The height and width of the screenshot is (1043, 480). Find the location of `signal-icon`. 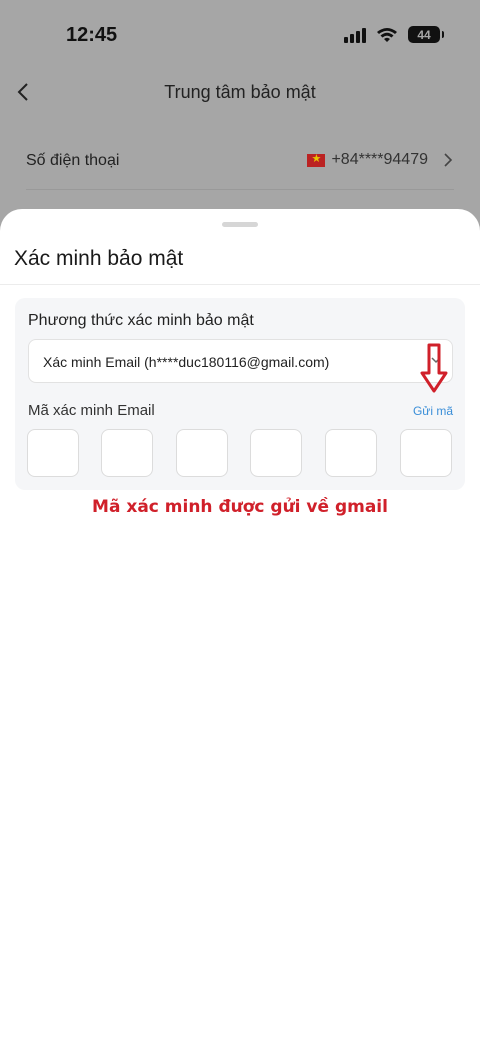

signal-icon is located at coordinates (355, 35).